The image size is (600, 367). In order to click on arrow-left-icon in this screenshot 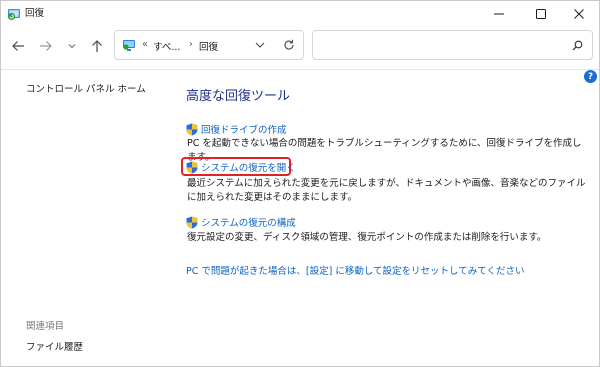, I will do `click(18, 46)`.